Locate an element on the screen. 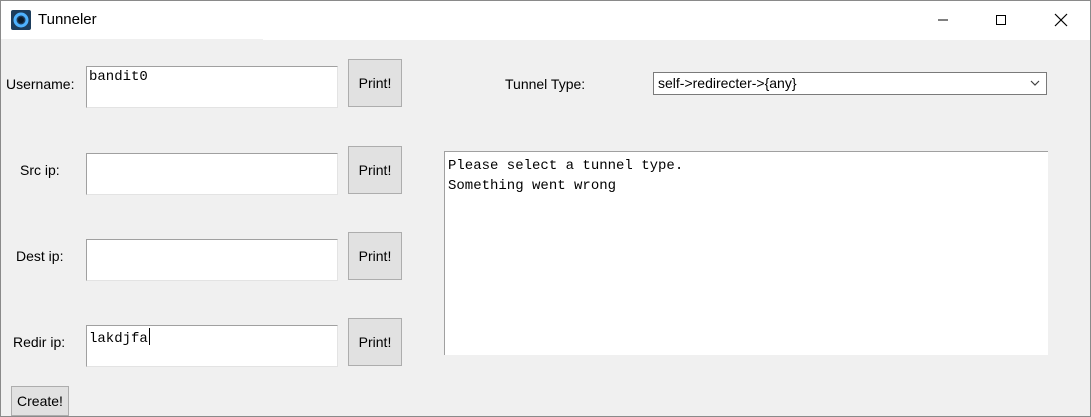 Image resolution: width=1091 pixels, height=417 pixels. print-redir-ip-button: Print! is located at coordinates (375, 342).